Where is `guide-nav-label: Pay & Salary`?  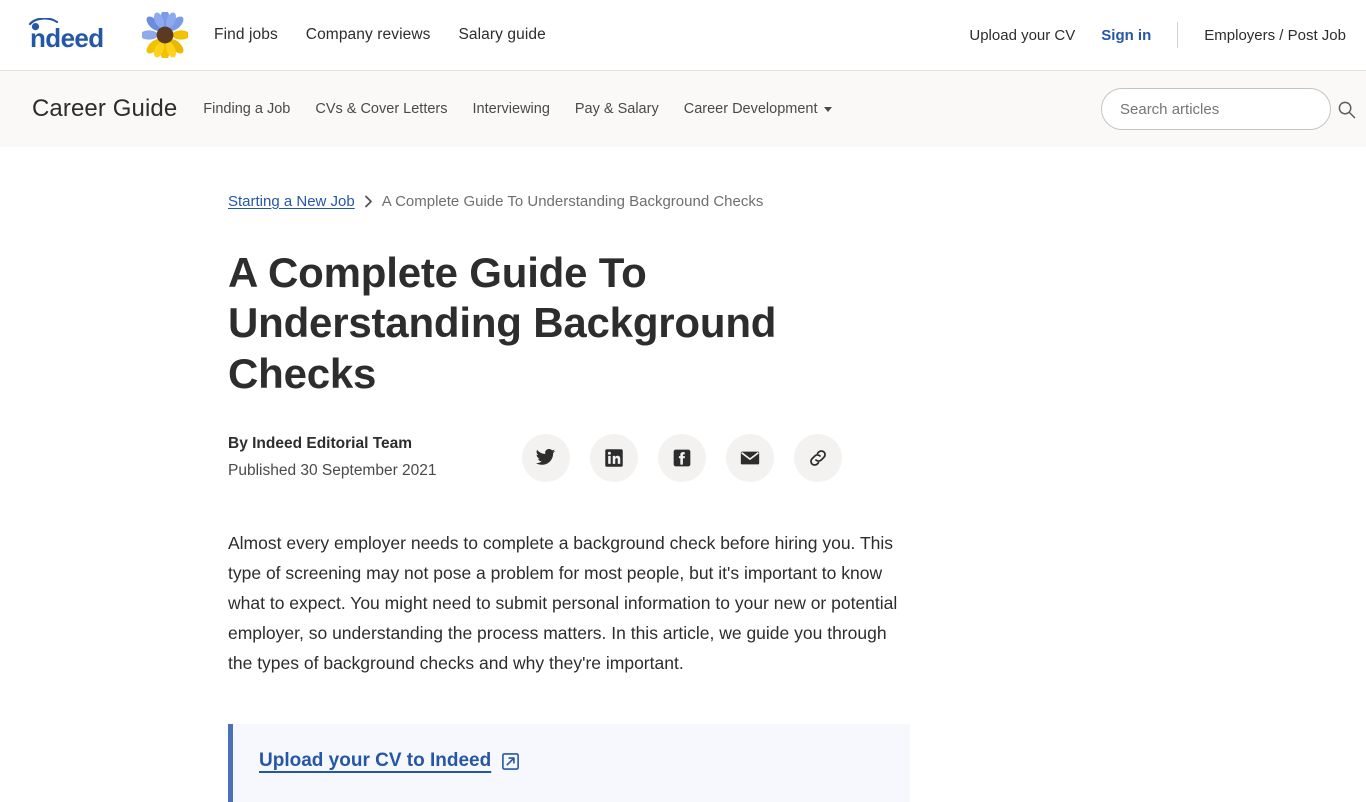
guide-nav-label: Pay & Salary is located at coordinates (616, 109).